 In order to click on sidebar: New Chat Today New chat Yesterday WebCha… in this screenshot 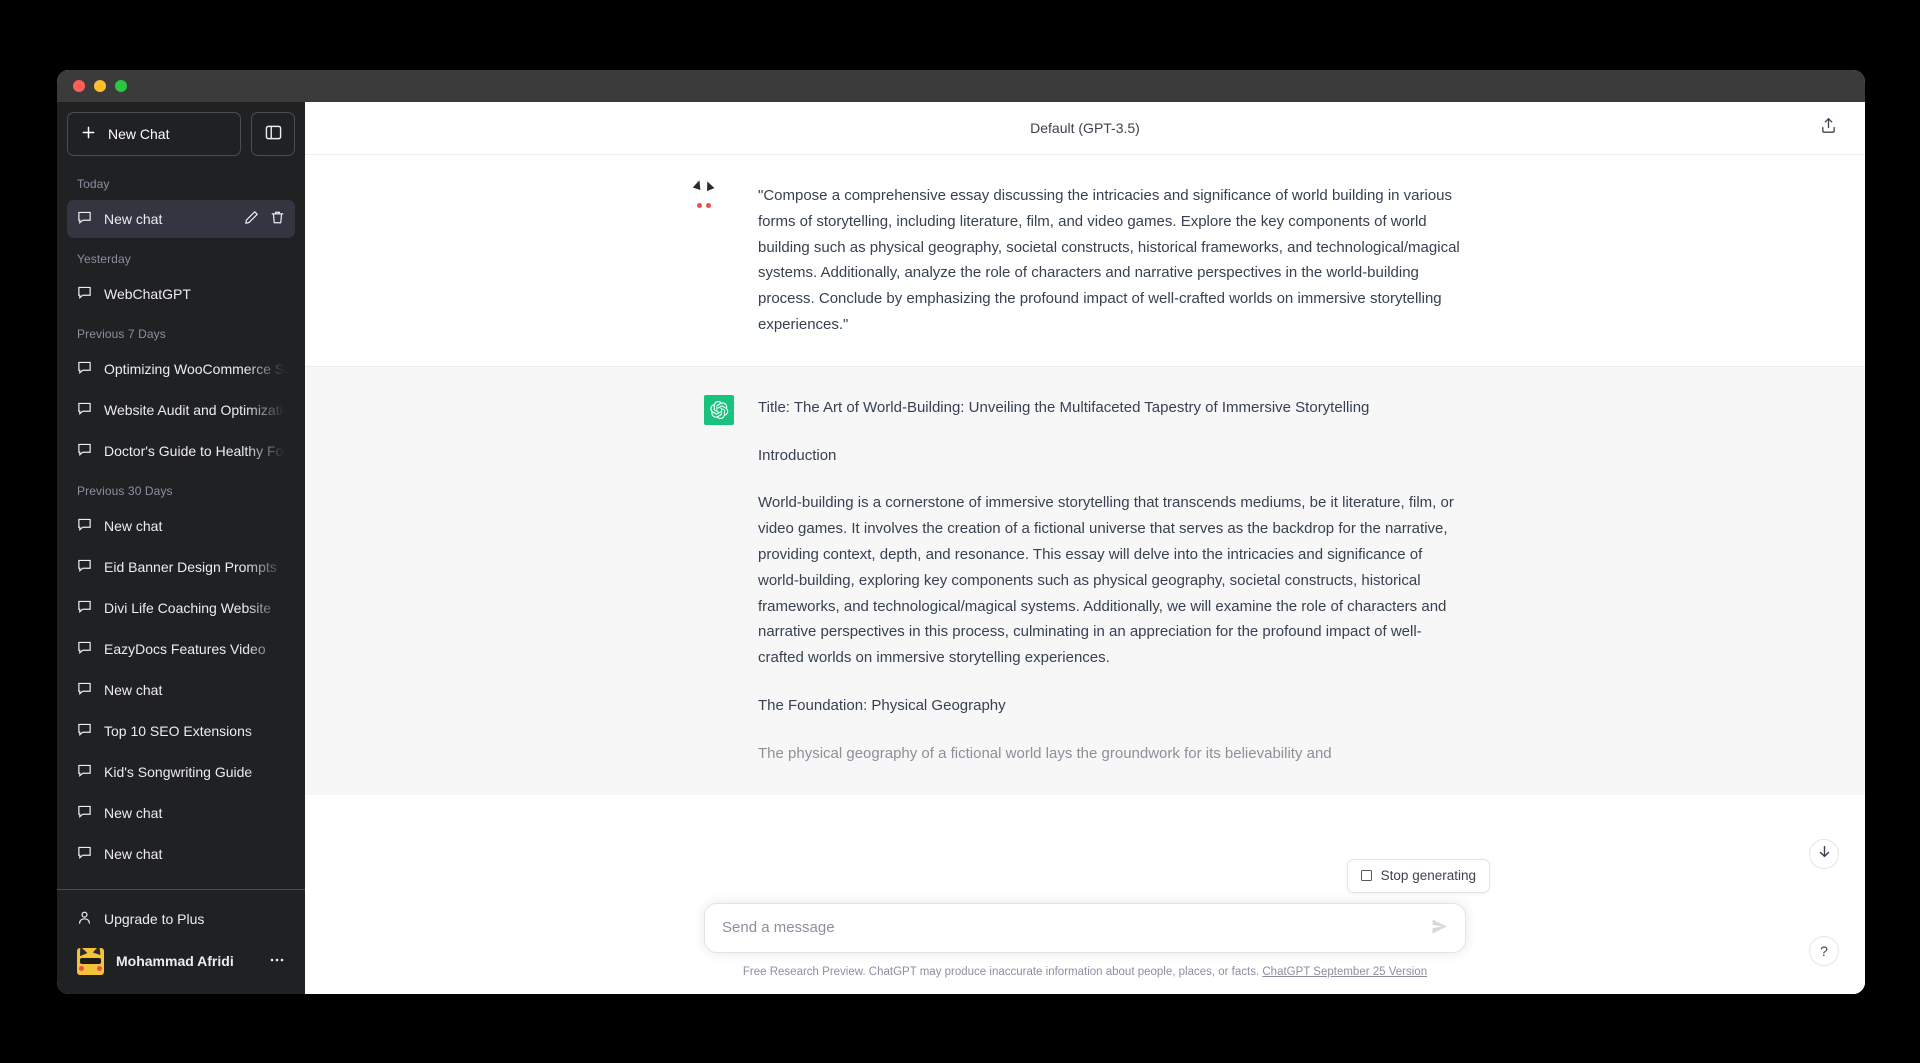, I will do `click(181, 548)`.